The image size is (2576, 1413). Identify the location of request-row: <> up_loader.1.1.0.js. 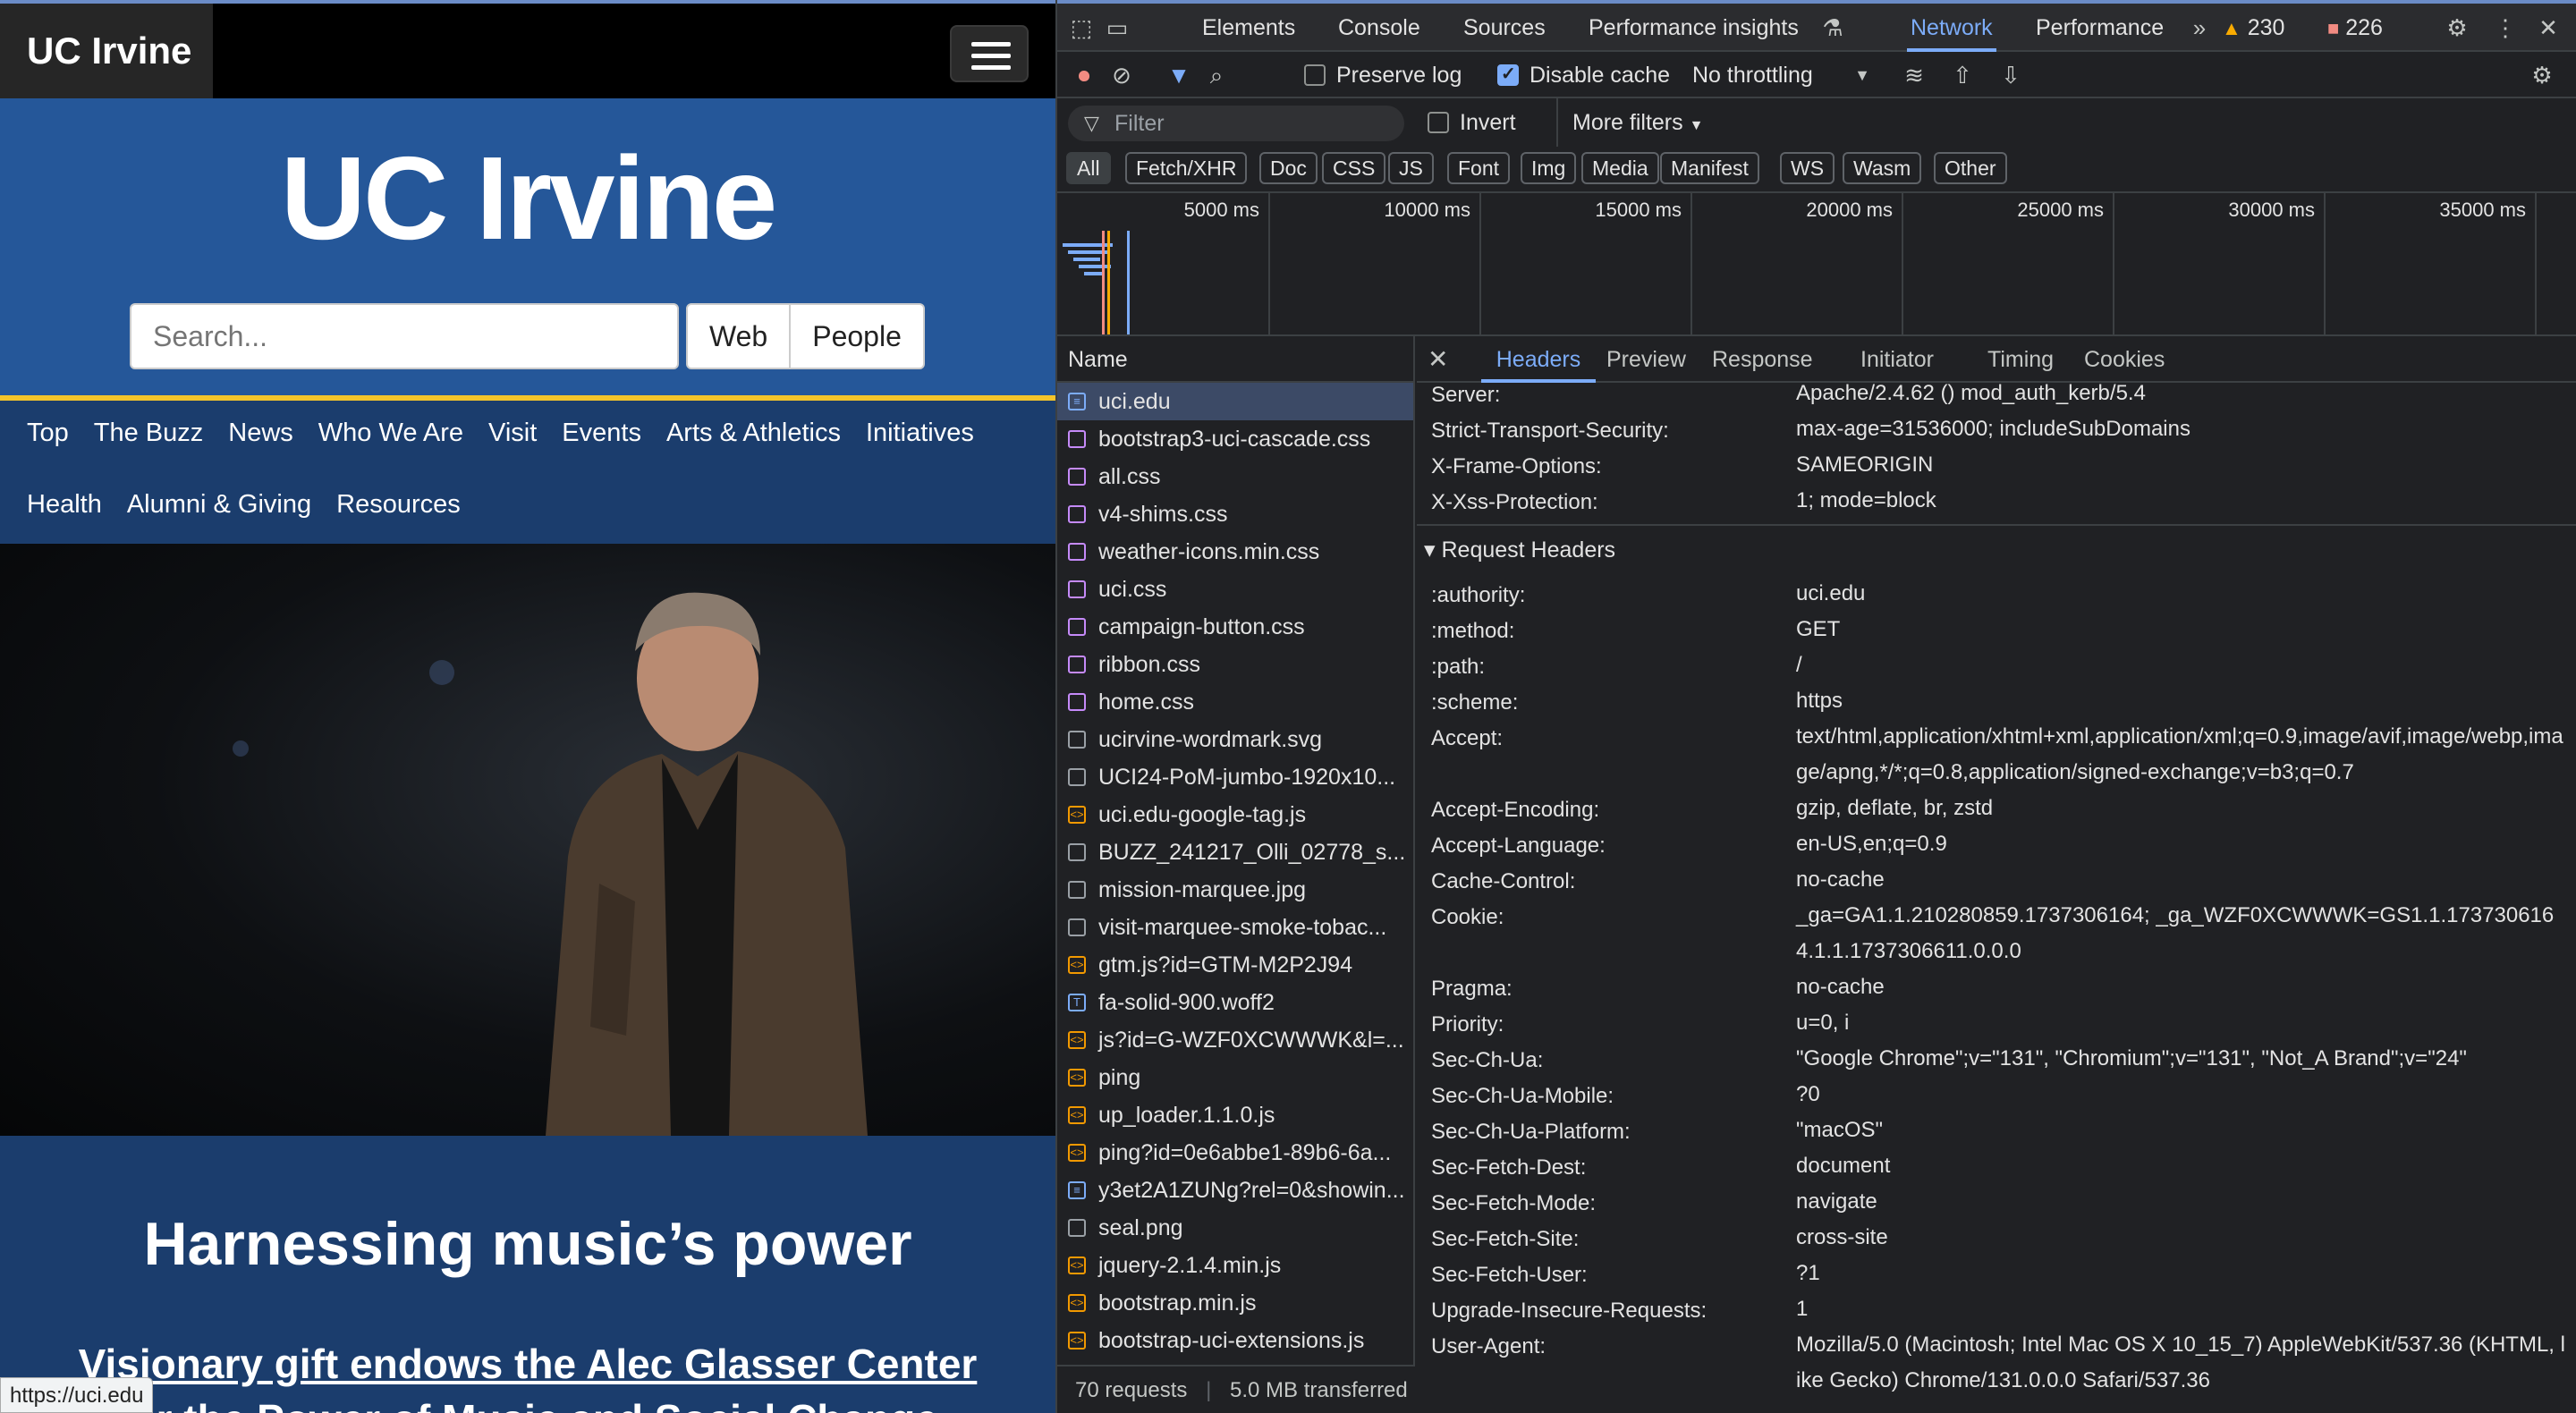
(1235, 1115).